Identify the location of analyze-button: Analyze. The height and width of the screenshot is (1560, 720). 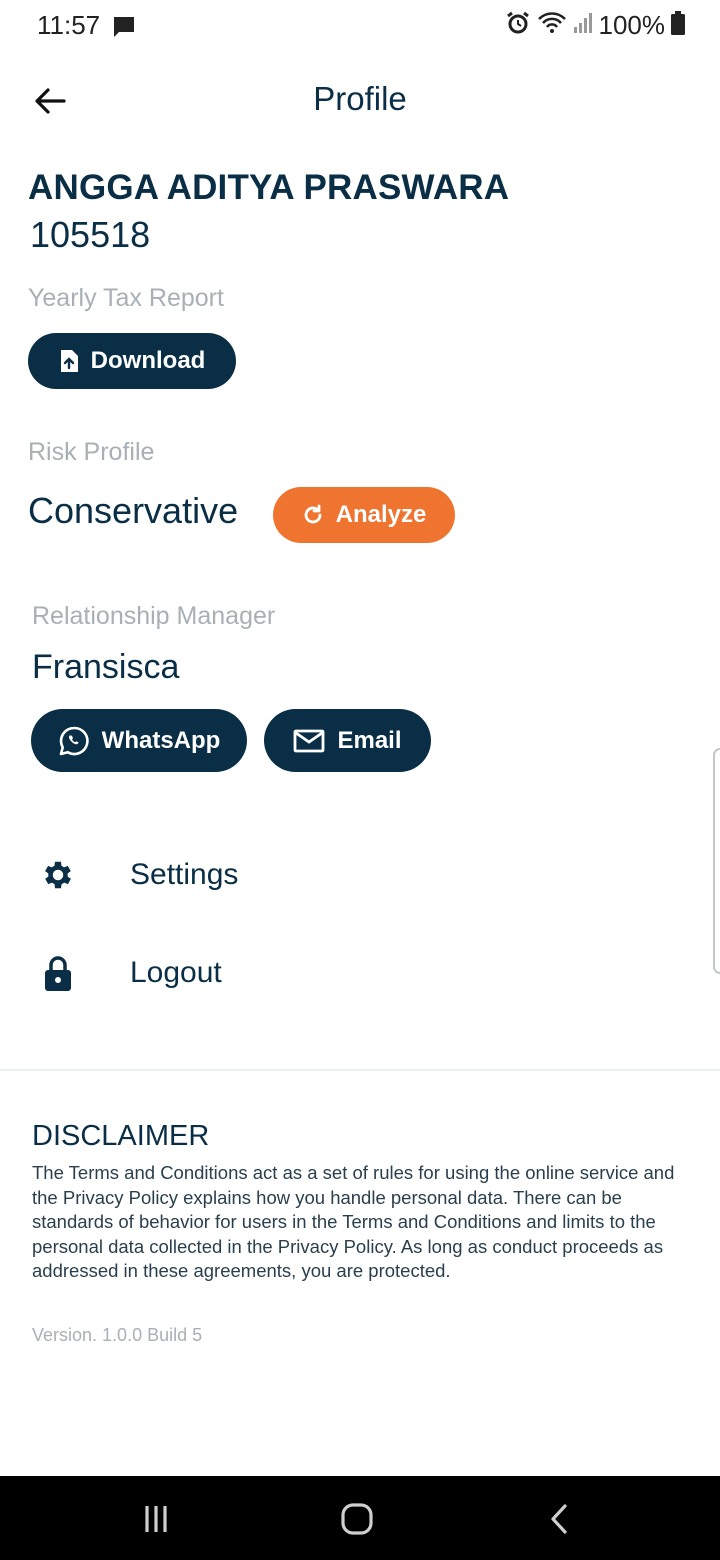
(364, 515).